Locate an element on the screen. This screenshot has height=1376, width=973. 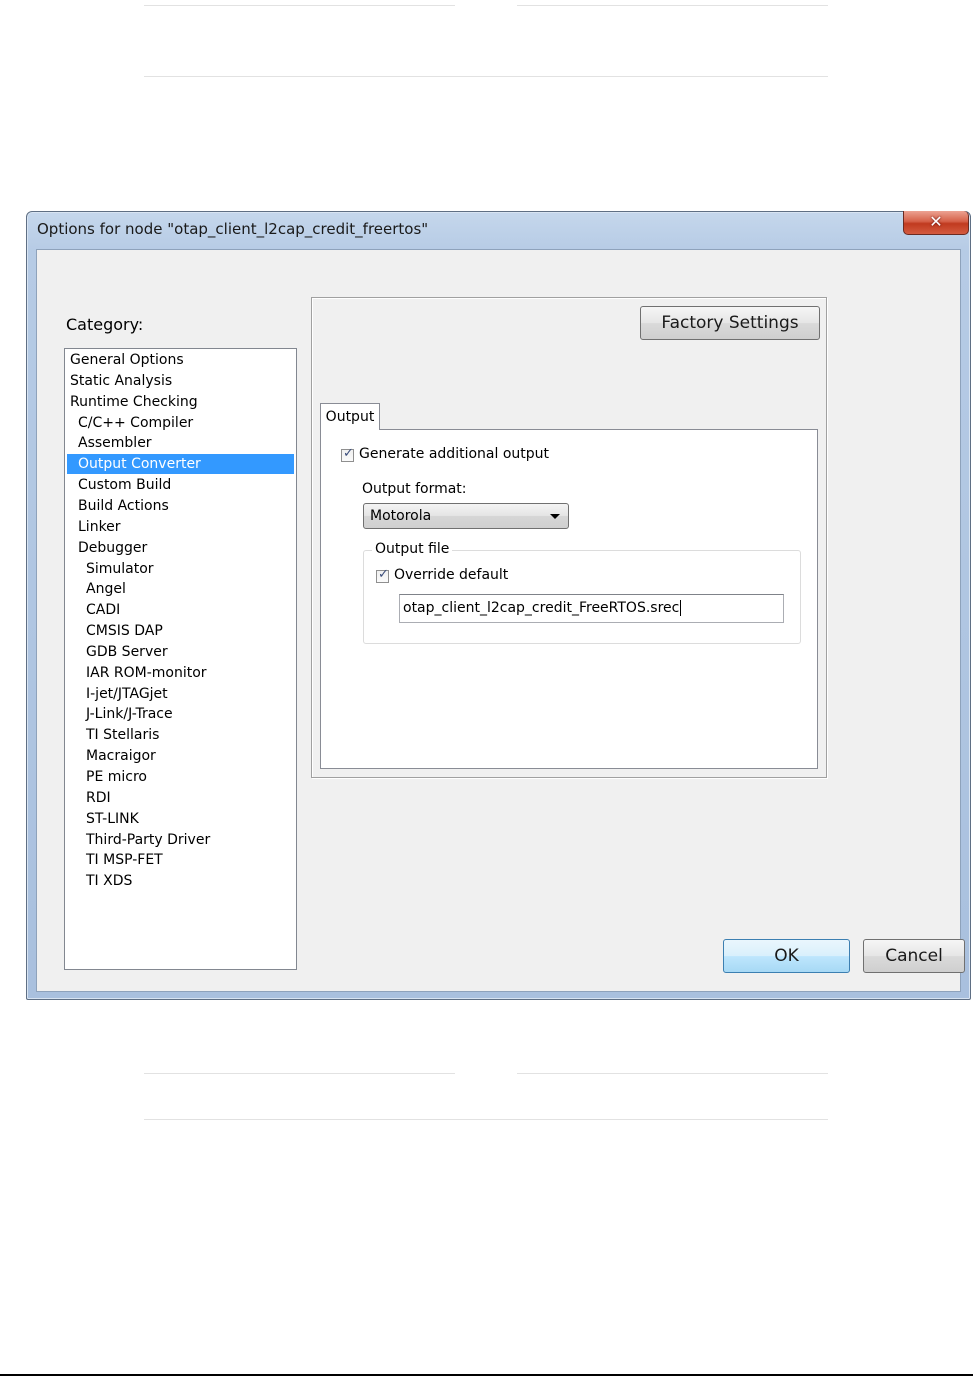
output-filename-value: otap_client_l2cap_credit_FreeRTOS.srec is located at coordinates (541, 608).